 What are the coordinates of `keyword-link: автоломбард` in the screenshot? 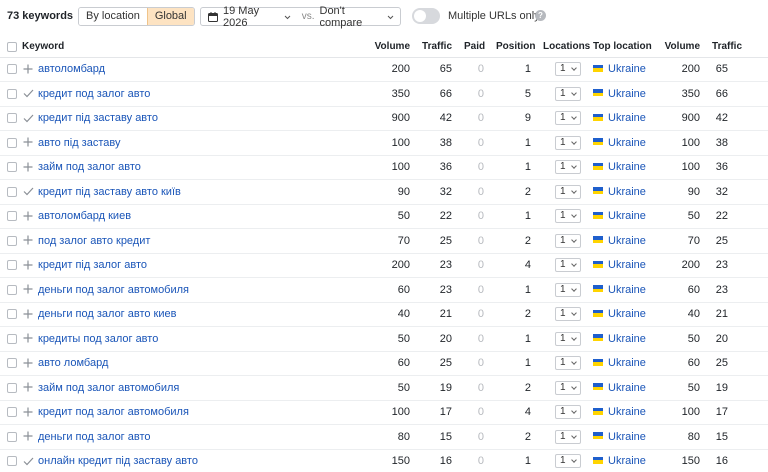 It's located at (71, 69).